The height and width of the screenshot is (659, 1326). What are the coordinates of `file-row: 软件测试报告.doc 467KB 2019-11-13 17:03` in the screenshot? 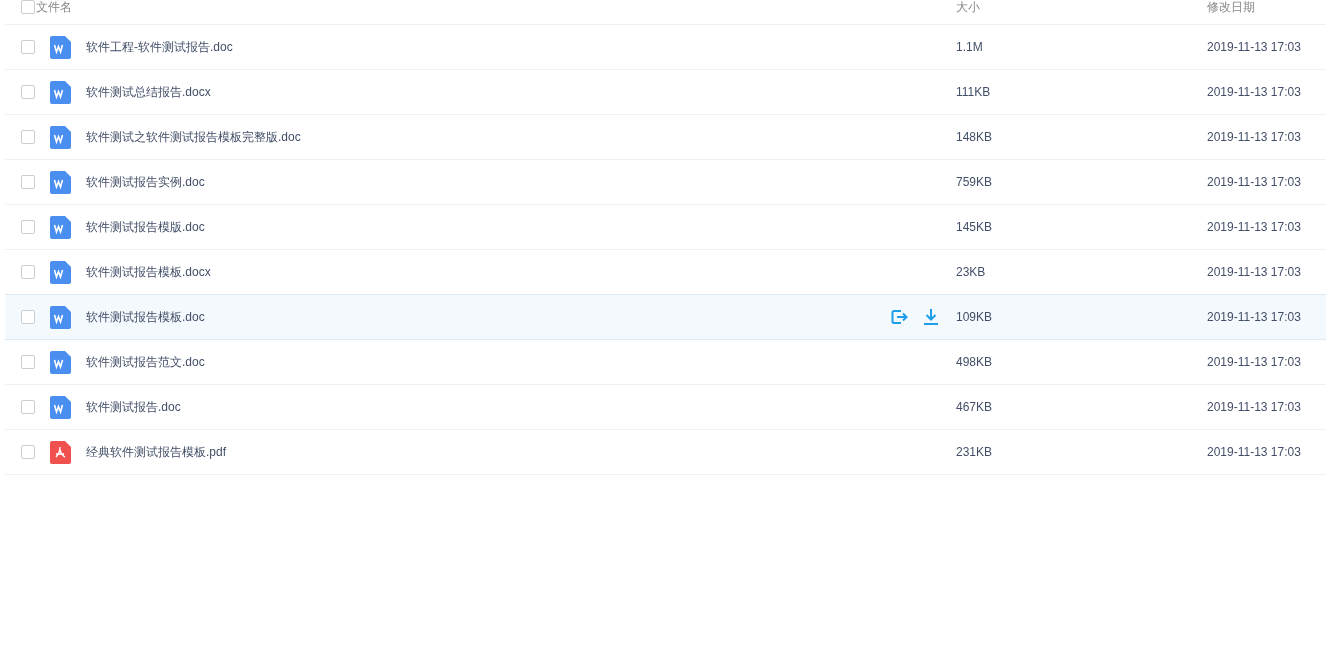 It's located at (665, 407).